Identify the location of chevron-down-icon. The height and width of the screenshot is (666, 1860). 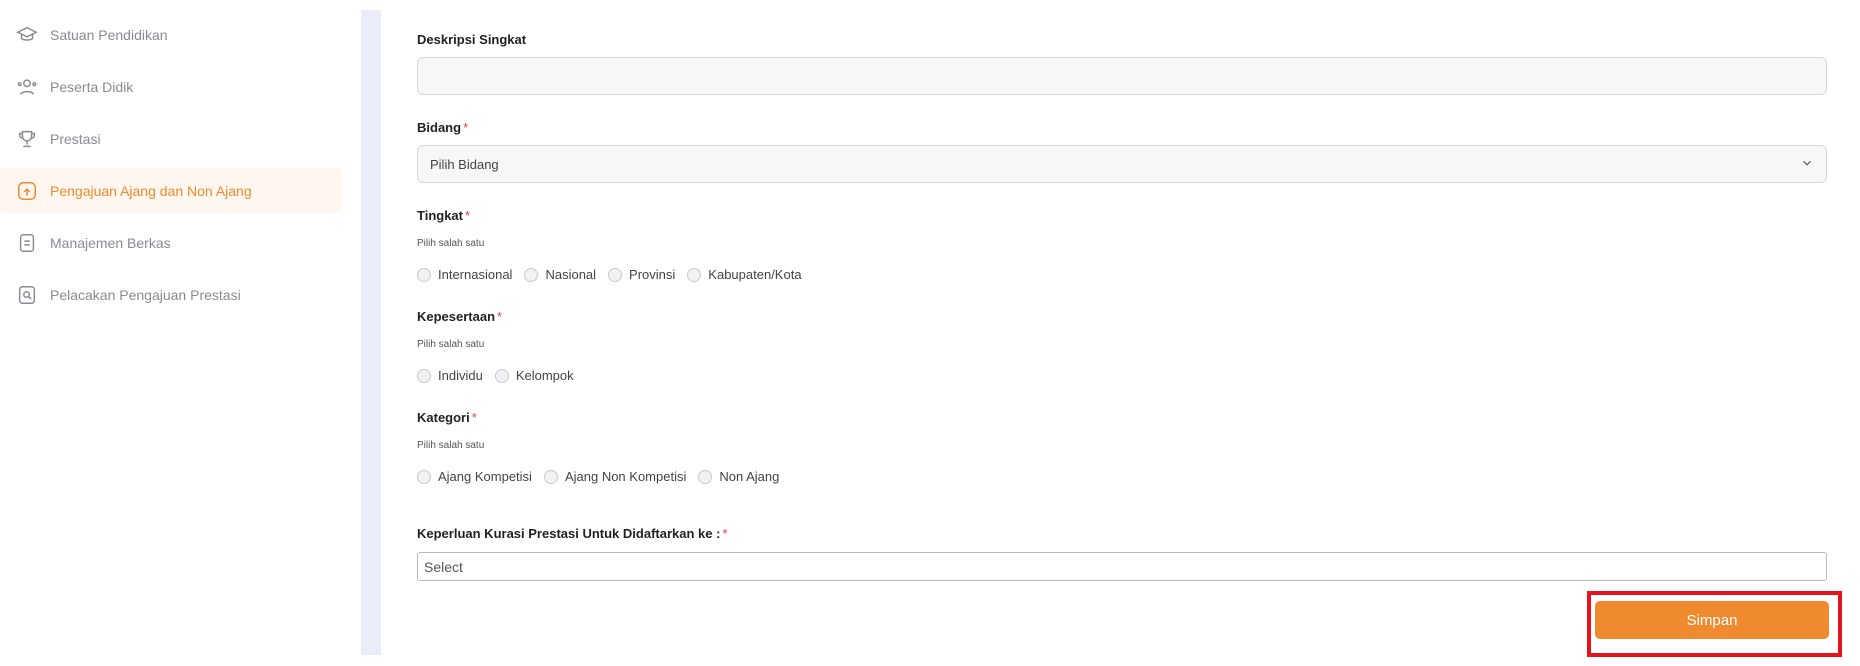
(1807, 164).